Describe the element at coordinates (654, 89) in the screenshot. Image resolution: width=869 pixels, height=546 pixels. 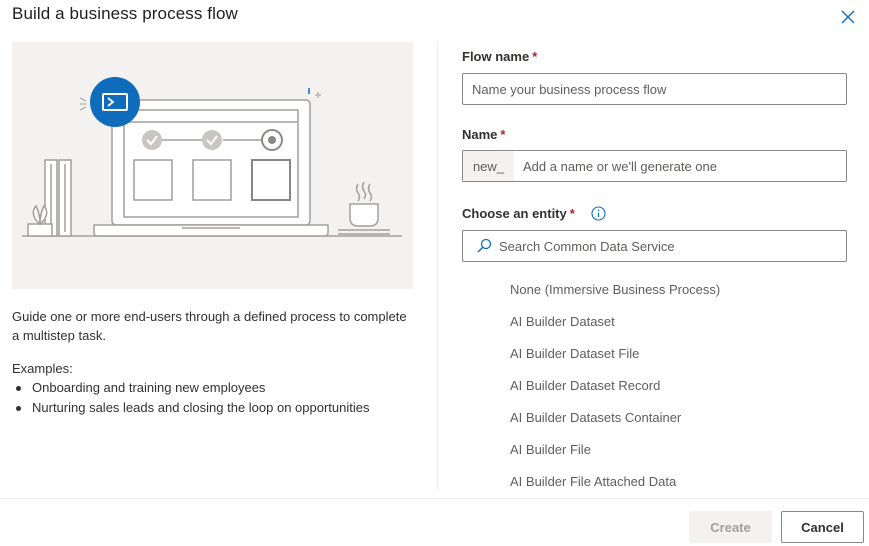
I see `flow-name-input` at that location.